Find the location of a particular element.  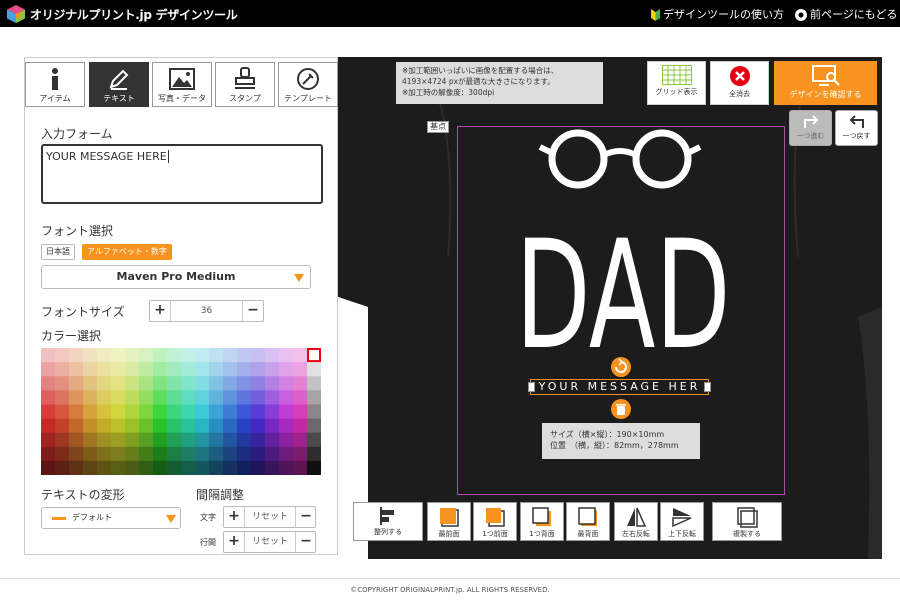

font-size-decrease-button: − is located at coordinates (253, 311).